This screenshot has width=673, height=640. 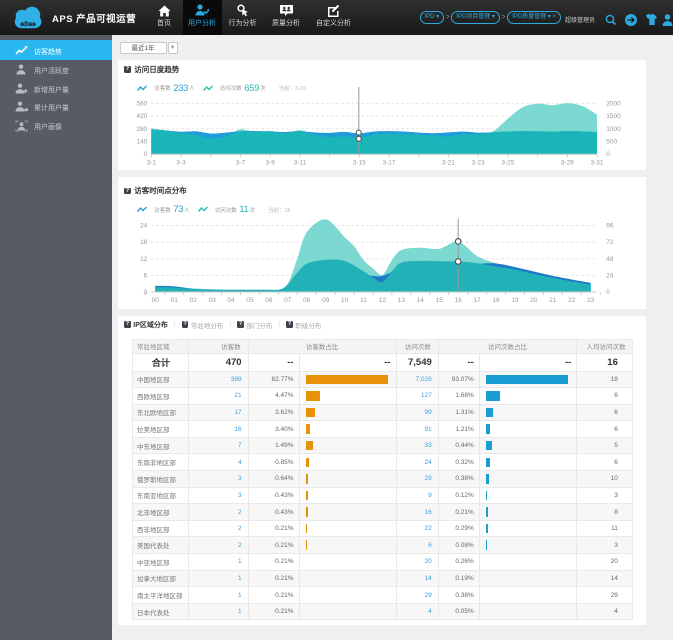 What do you see at coordinates (610, 242) in the screenshot?
I see `svg-text: 72` at bounding box center [610, 242].